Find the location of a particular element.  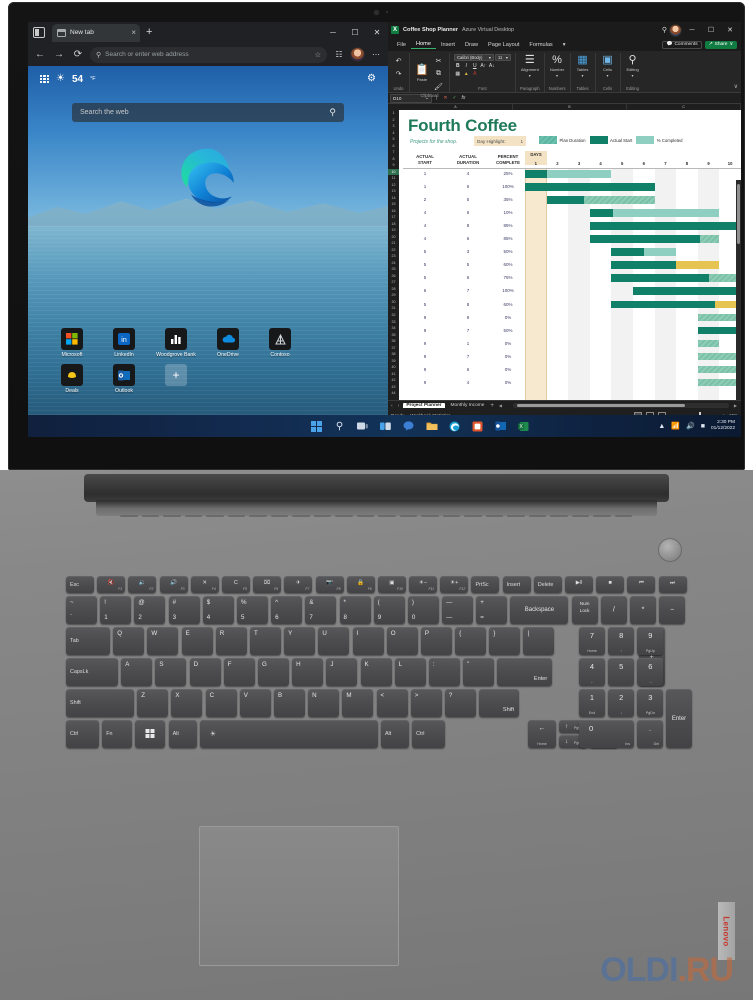

address-bar: ⚲ Search or enter web address ☆ is located at coordinates (208, 54).